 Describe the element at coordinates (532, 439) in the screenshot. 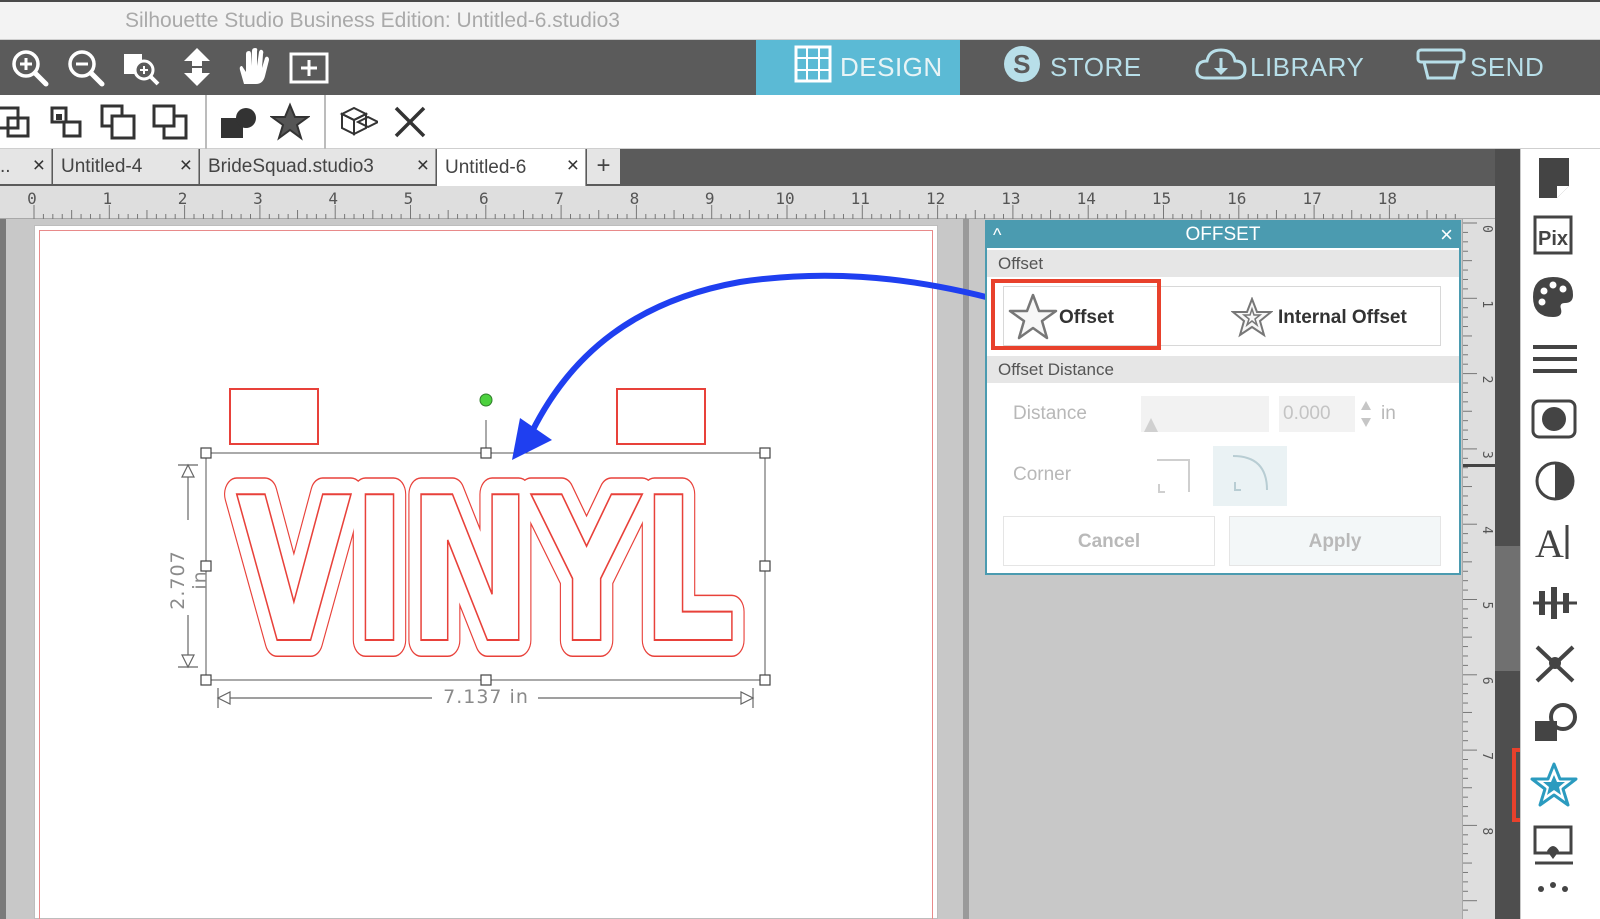

I see `arrow-head` at that location.